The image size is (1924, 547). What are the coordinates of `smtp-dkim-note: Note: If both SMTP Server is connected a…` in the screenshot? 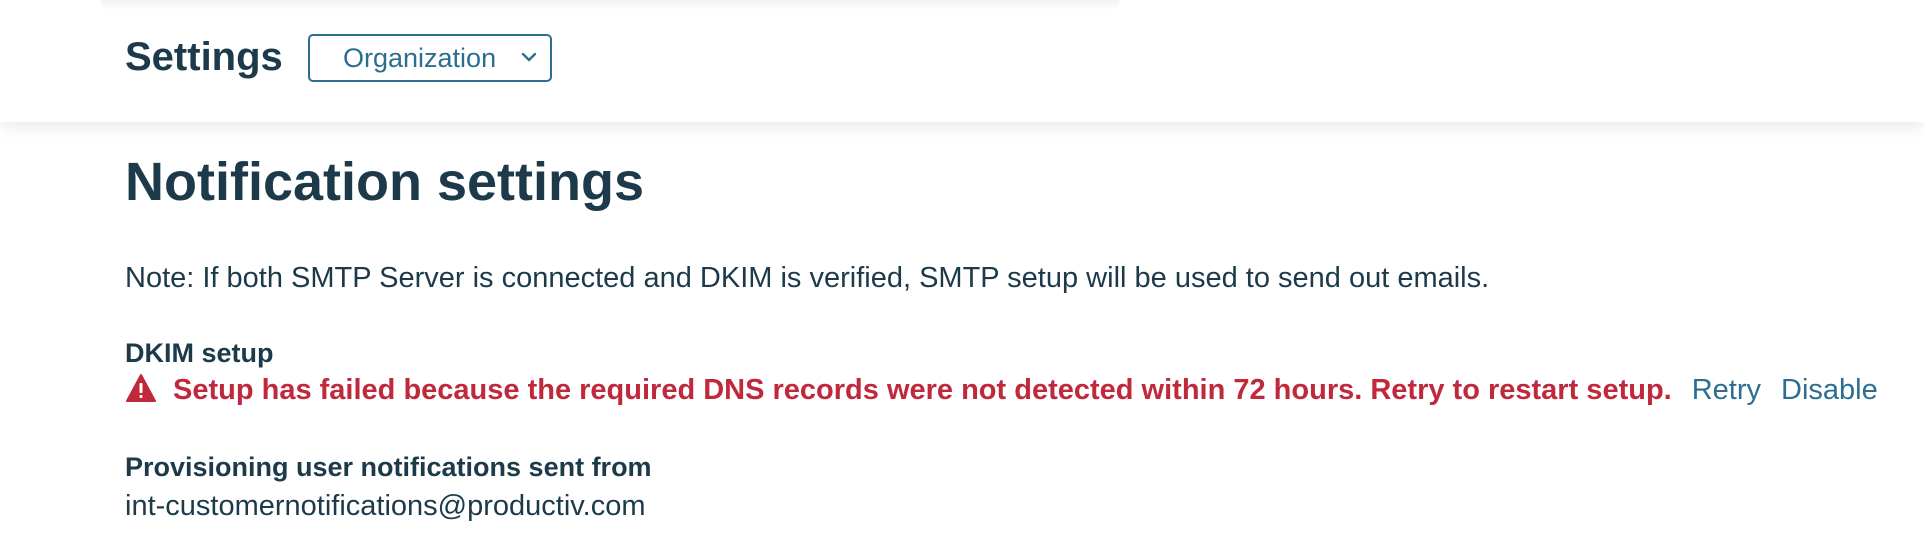 It's located at (807, 278).